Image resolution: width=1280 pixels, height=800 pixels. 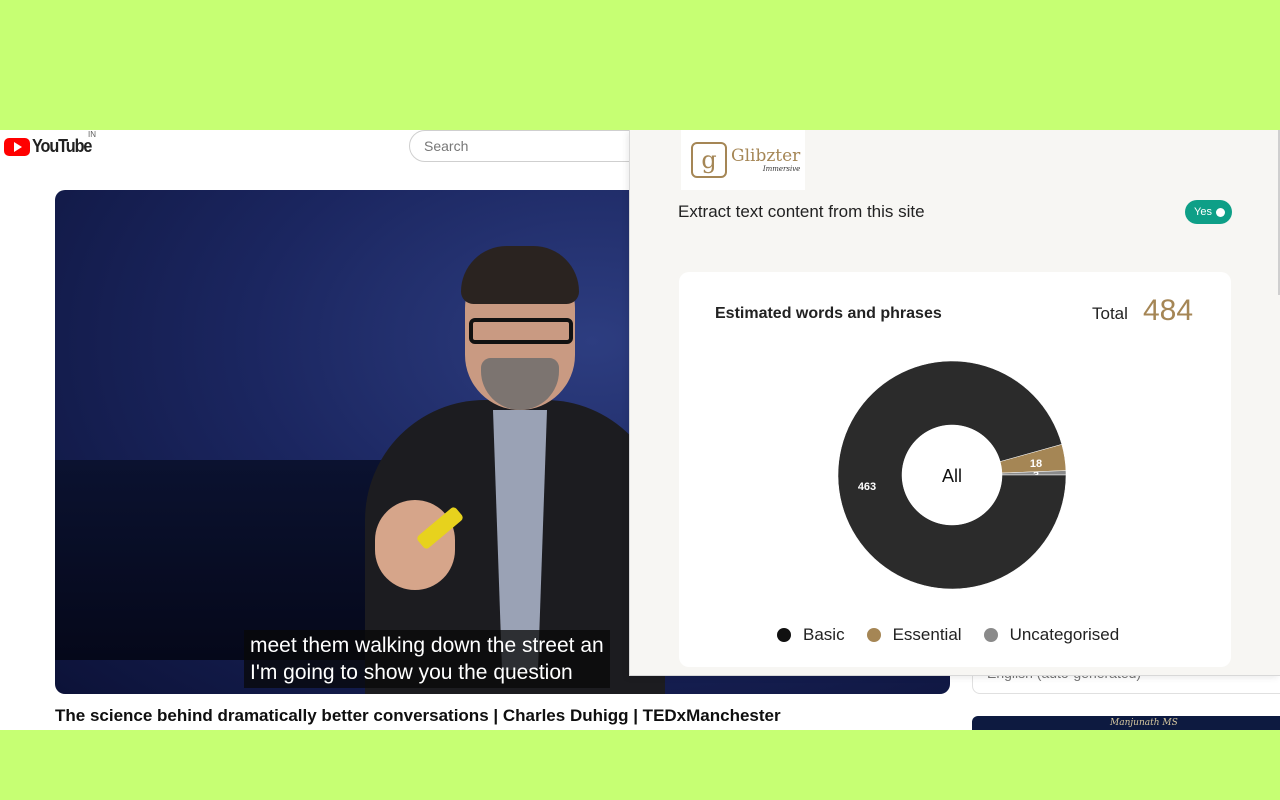 What do you see at coordinates (1064, 634) in the screenshot?
I see `legend-label: Uncategorised` at bounding box center [1064, 634].